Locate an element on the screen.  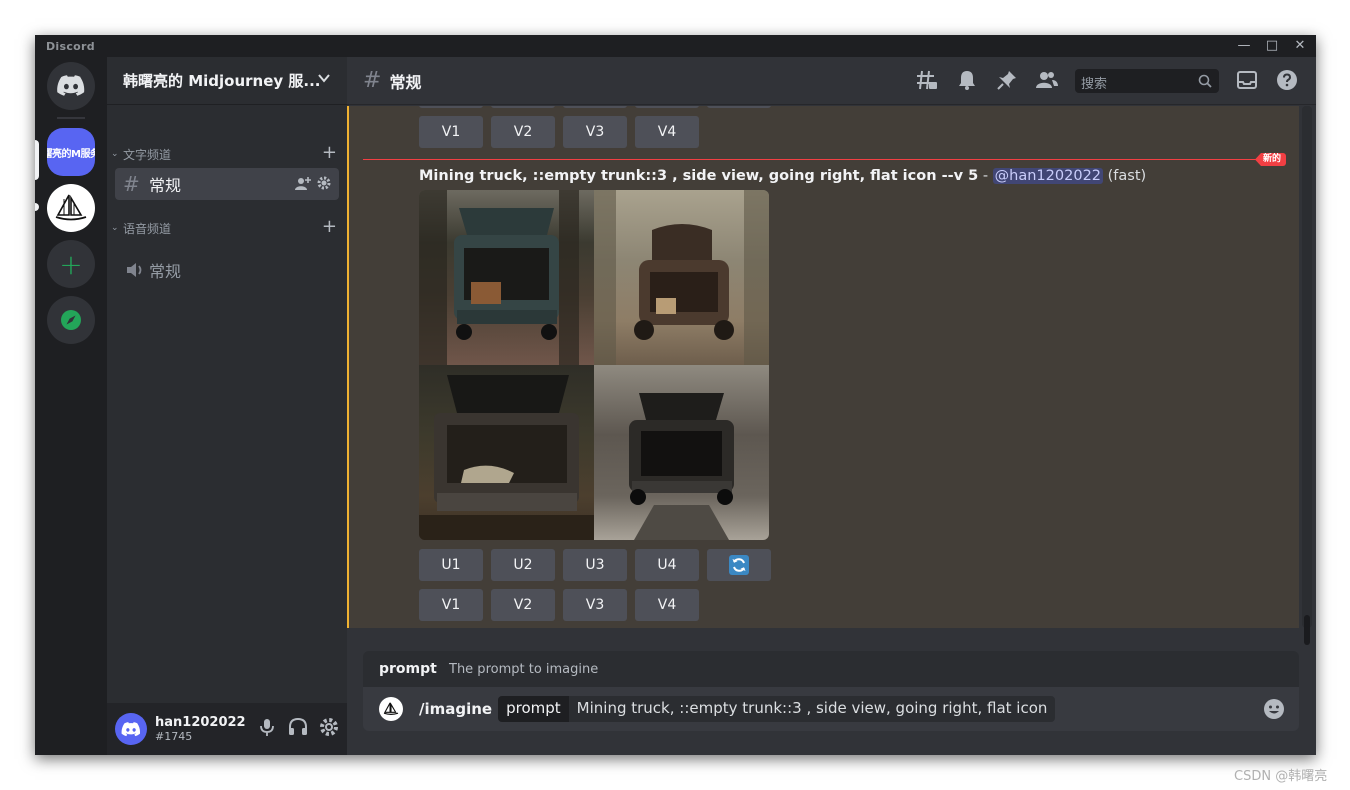
variation-row: V1 V2 V3 V4 is located at coordinates (559, 605).